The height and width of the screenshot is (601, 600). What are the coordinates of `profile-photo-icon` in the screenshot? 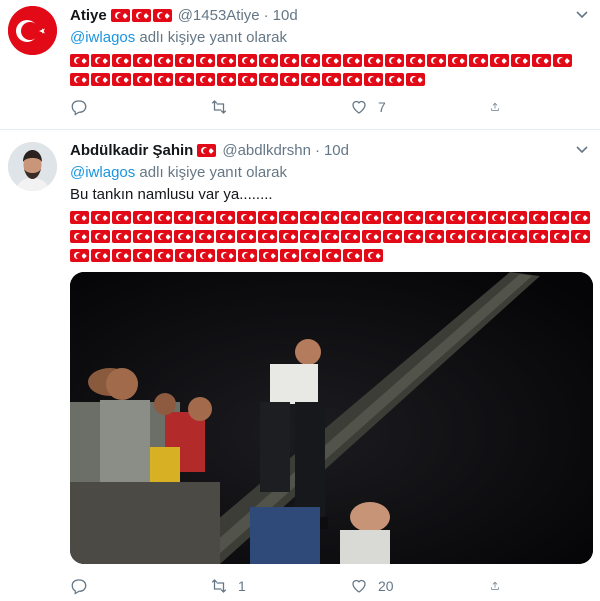 It's located at (32, 166).